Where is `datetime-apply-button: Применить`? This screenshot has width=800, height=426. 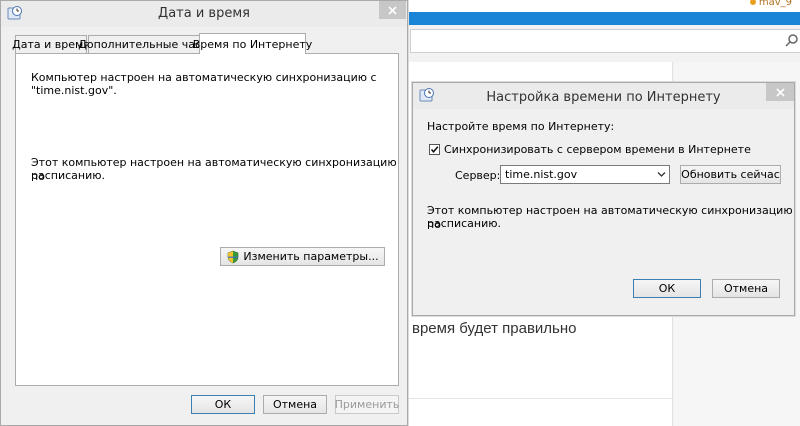
datetime-apply-button: Применить is located at coordinates (367, 404).